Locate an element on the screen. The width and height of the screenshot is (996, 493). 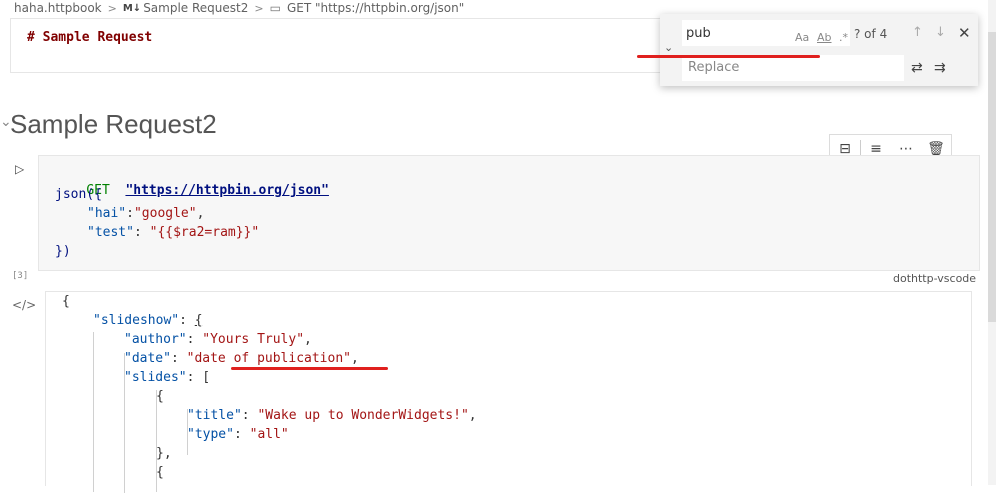
code-line-close: }) is located at coordinates (63, 251).